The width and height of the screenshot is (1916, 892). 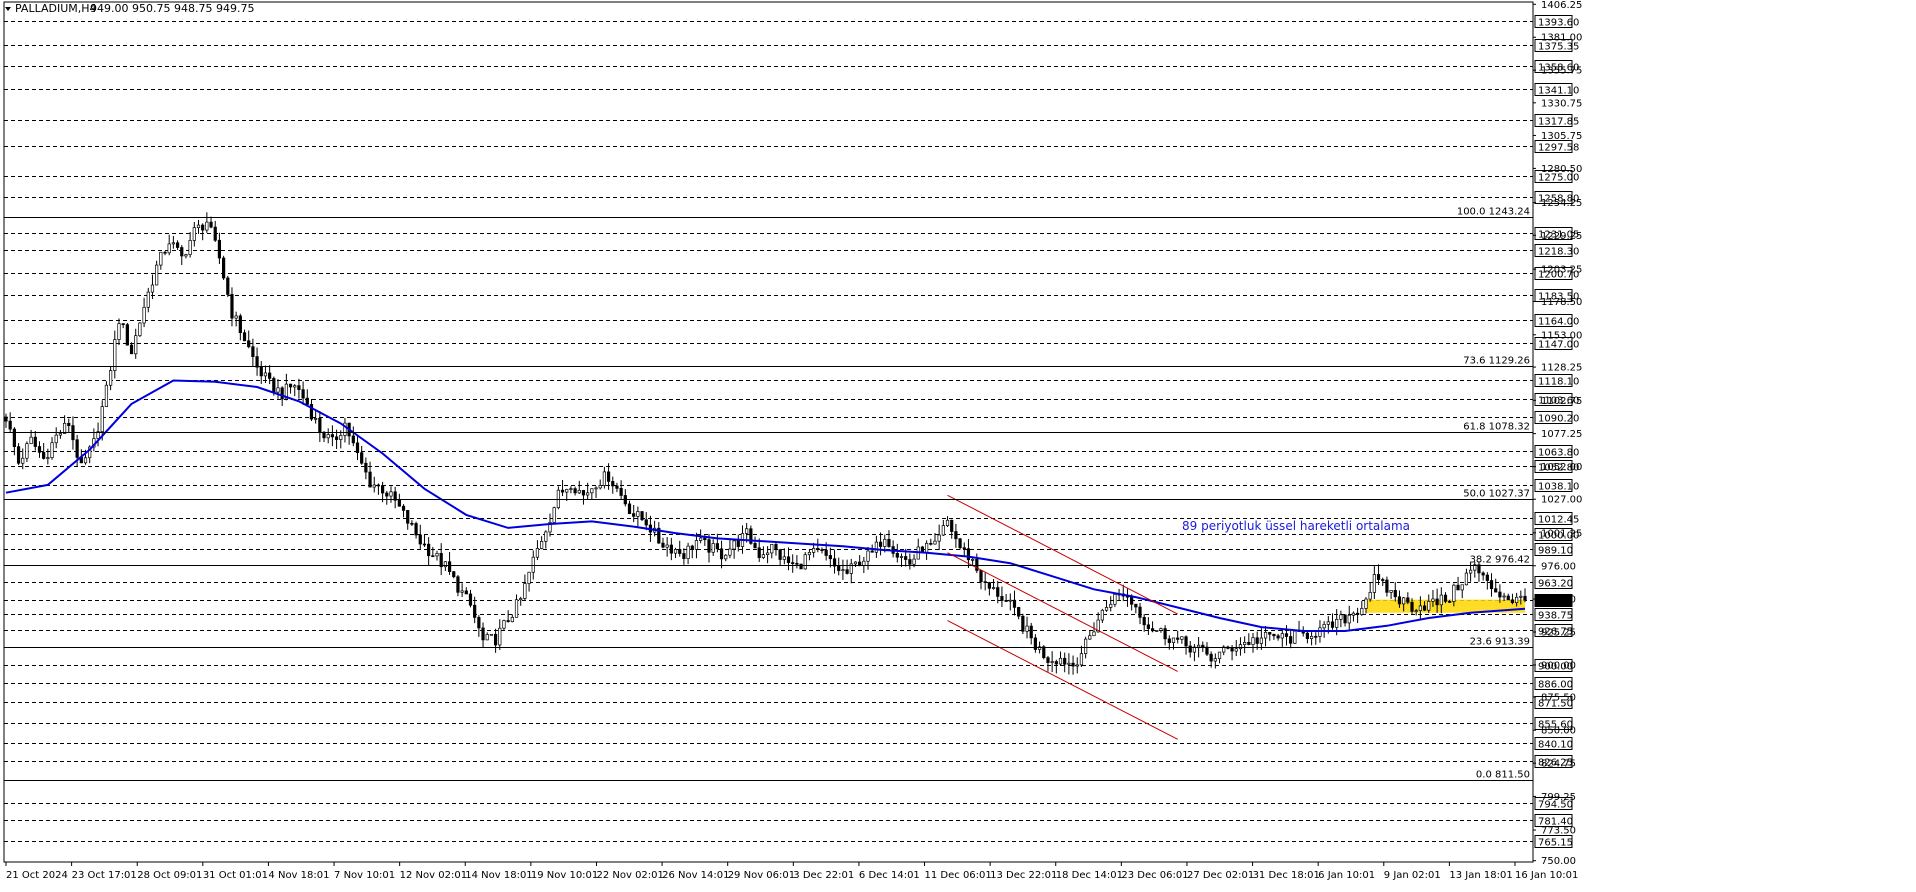 What do you see at coordinates (1561, 434) in the screenshot?
I see `y-tick-label: 1077.25` at bounding box center [1561, 434].